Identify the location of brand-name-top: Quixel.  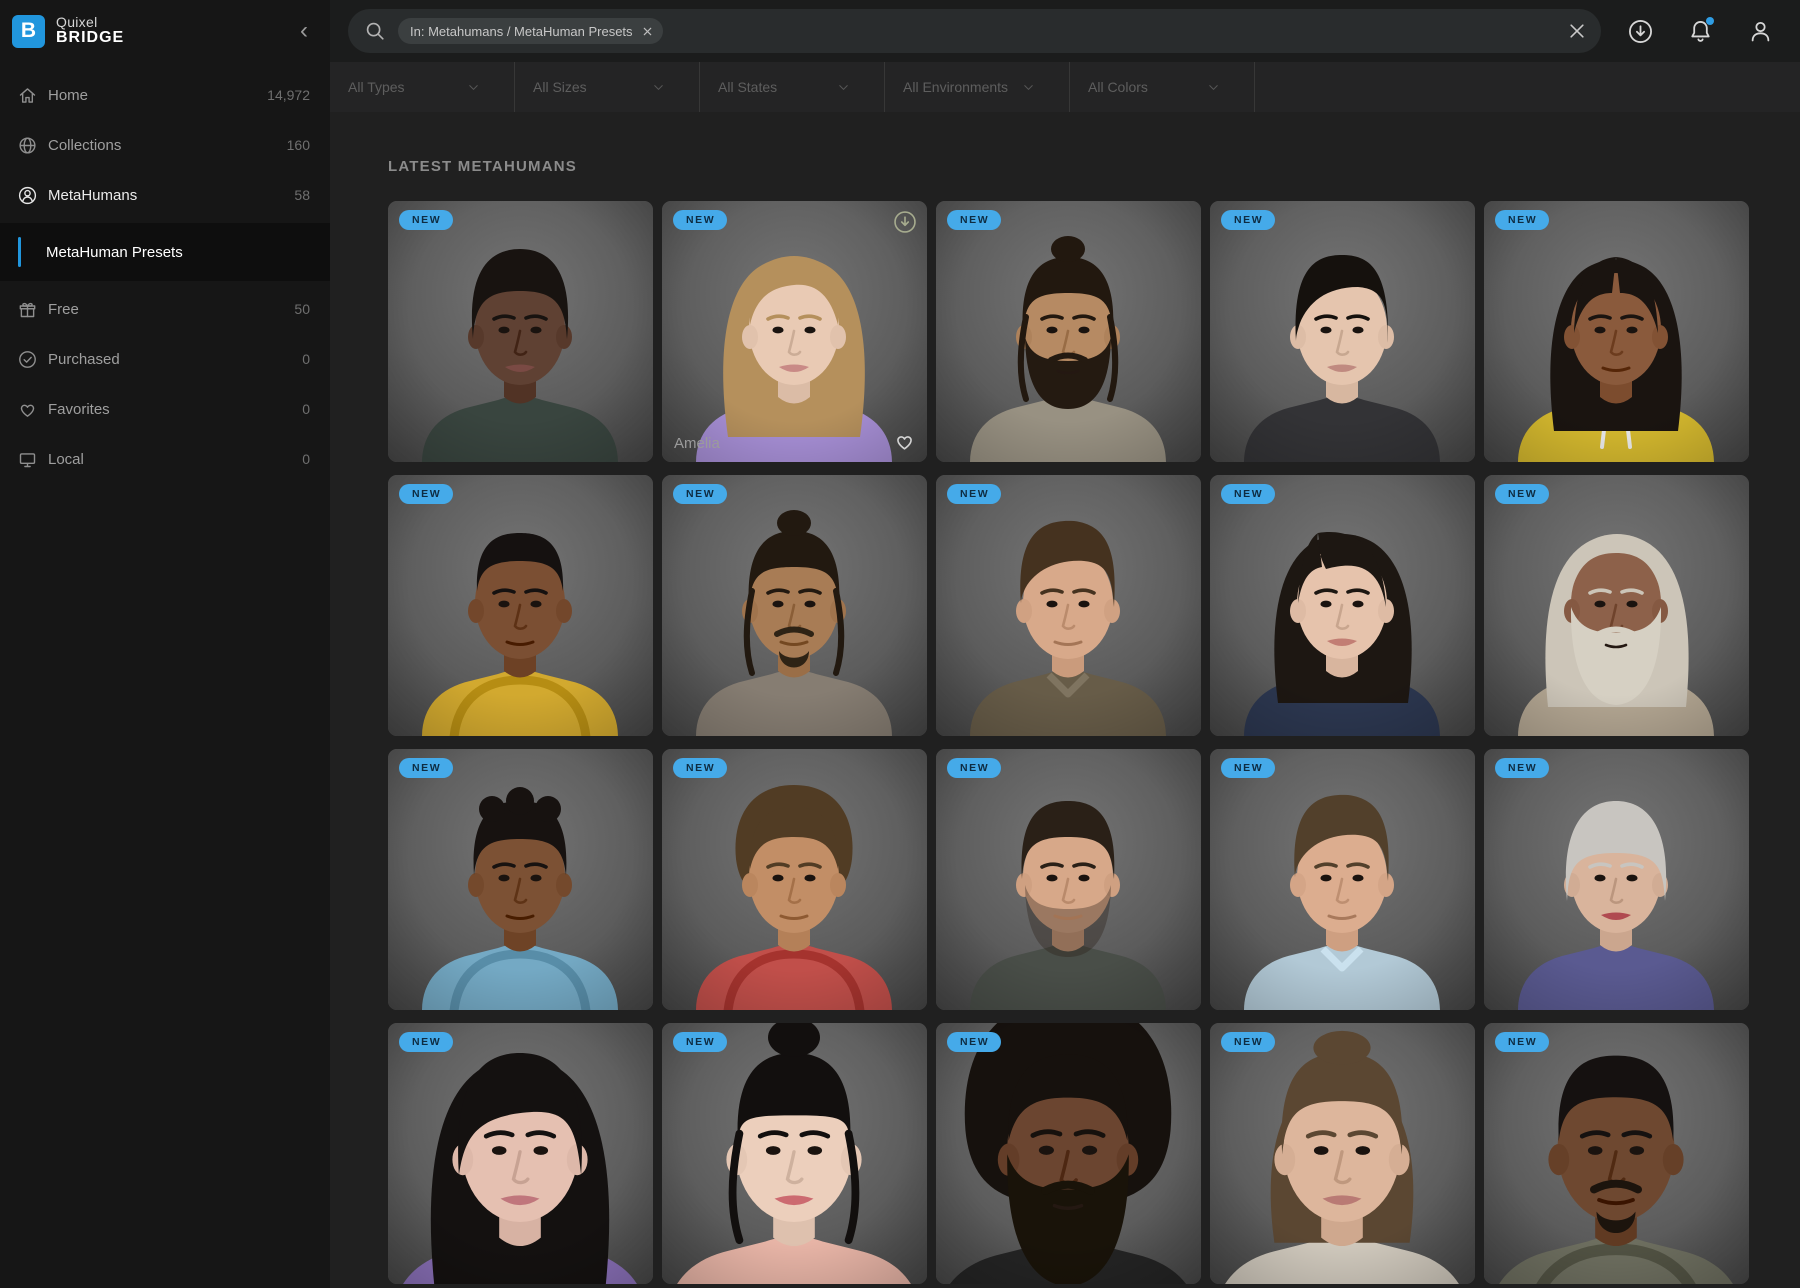
(77, 22).